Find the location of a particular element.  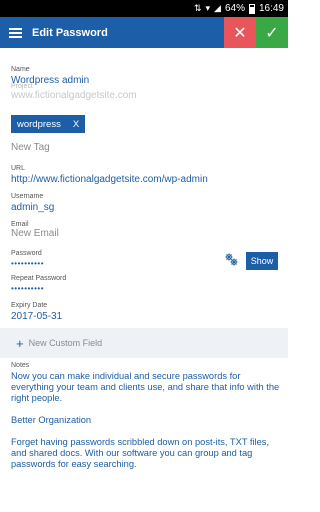

password-label: Password is located at coordinates (26, 253).